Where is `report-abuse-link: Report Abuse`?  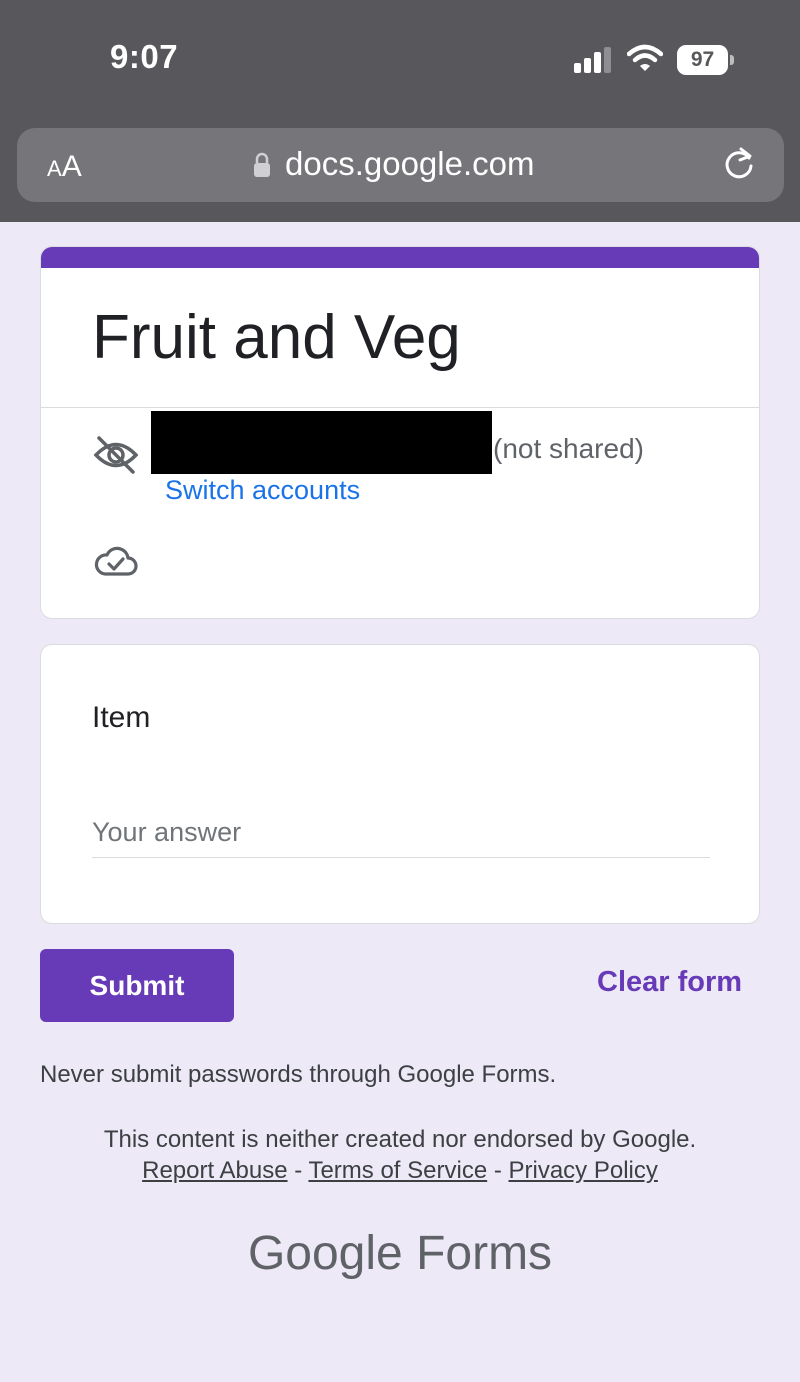
report-abuse-link: Report Abuse is located at coordinates (214, 1170).